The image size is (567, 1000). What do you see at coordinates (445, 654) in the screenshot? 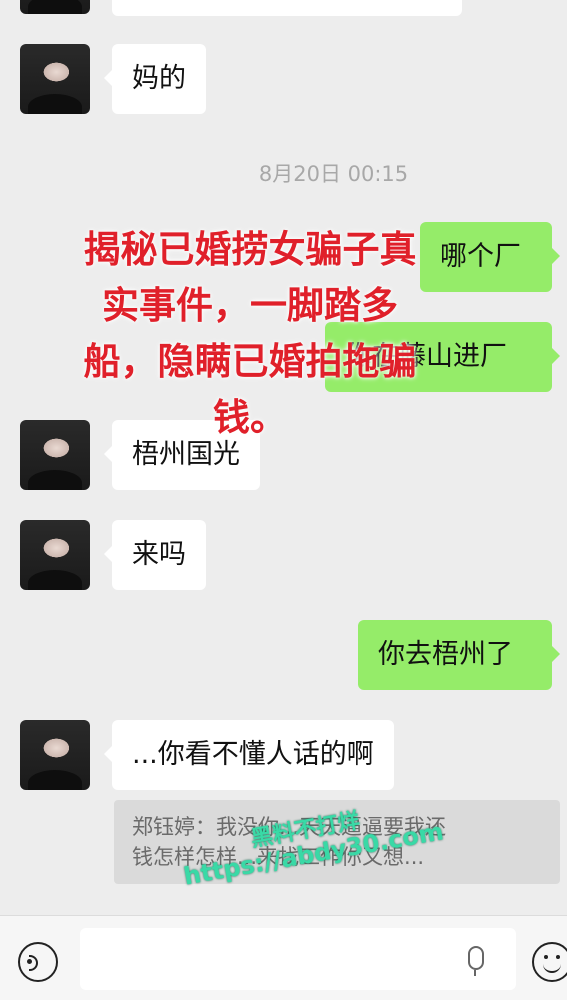
I see `message-text: 你去梧州了` at bounding box center [445, 654].